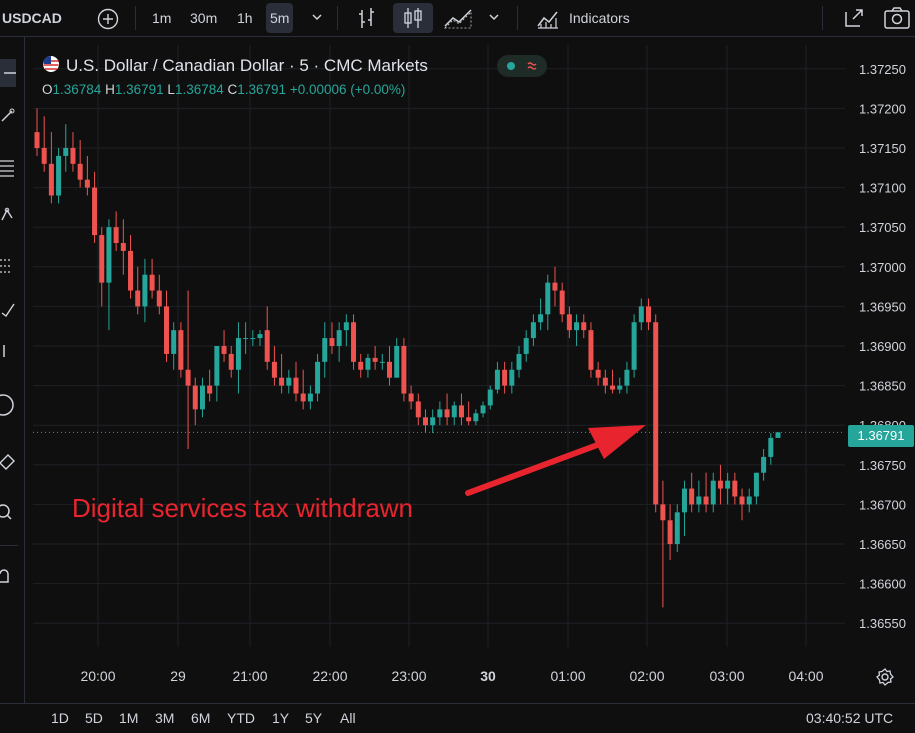 The width and height of the screenshot is (915, 733). What do you see at coordinates (241, 718) in the screenshot?
I see `range-ytd-button: YTD` at bounding box center [241, 718].